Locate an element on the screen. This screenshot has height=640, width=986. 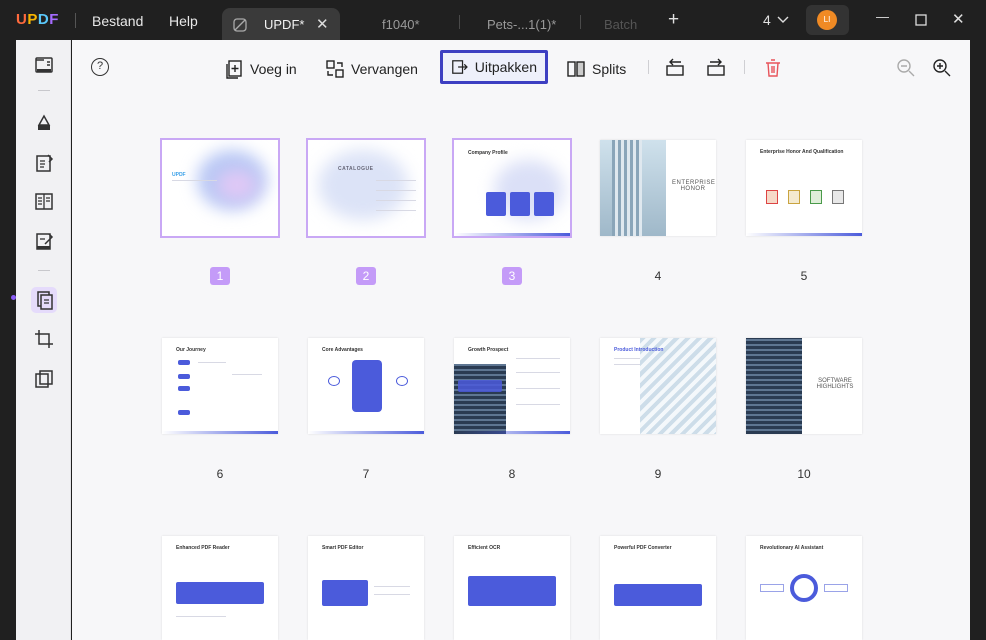
page-thumbnail-1: UPDF is located at coordinates (220, 188).